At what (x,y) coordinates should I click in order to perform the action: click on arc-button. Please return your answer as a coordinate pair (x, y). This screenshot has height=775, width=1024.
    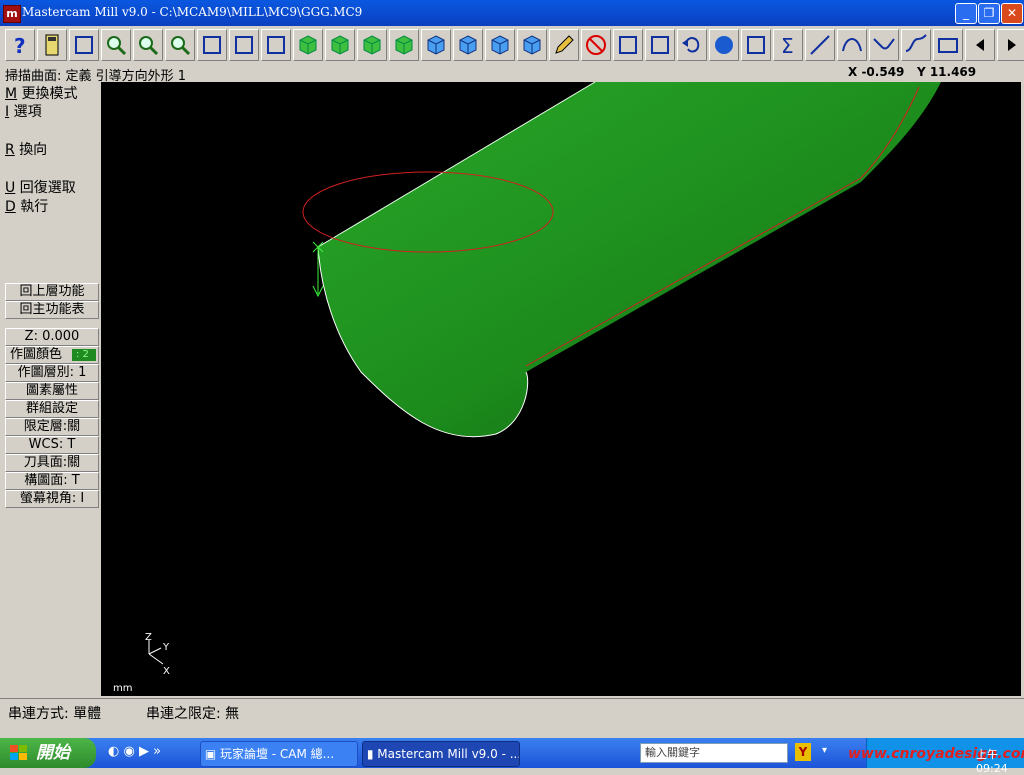
    Looking at the image, I should click on (852, 45).